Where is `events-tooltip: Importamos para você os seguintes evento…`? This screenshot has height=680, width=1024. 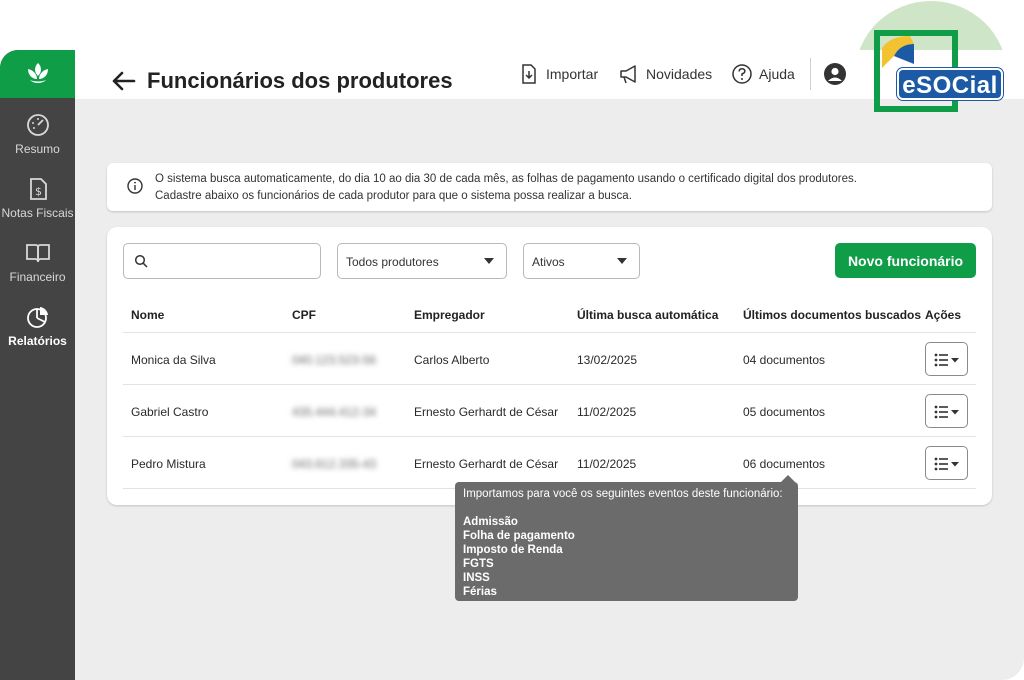
events-tooltip: Importamos para você os seguintes evento… is located at coordinates (626, 538).